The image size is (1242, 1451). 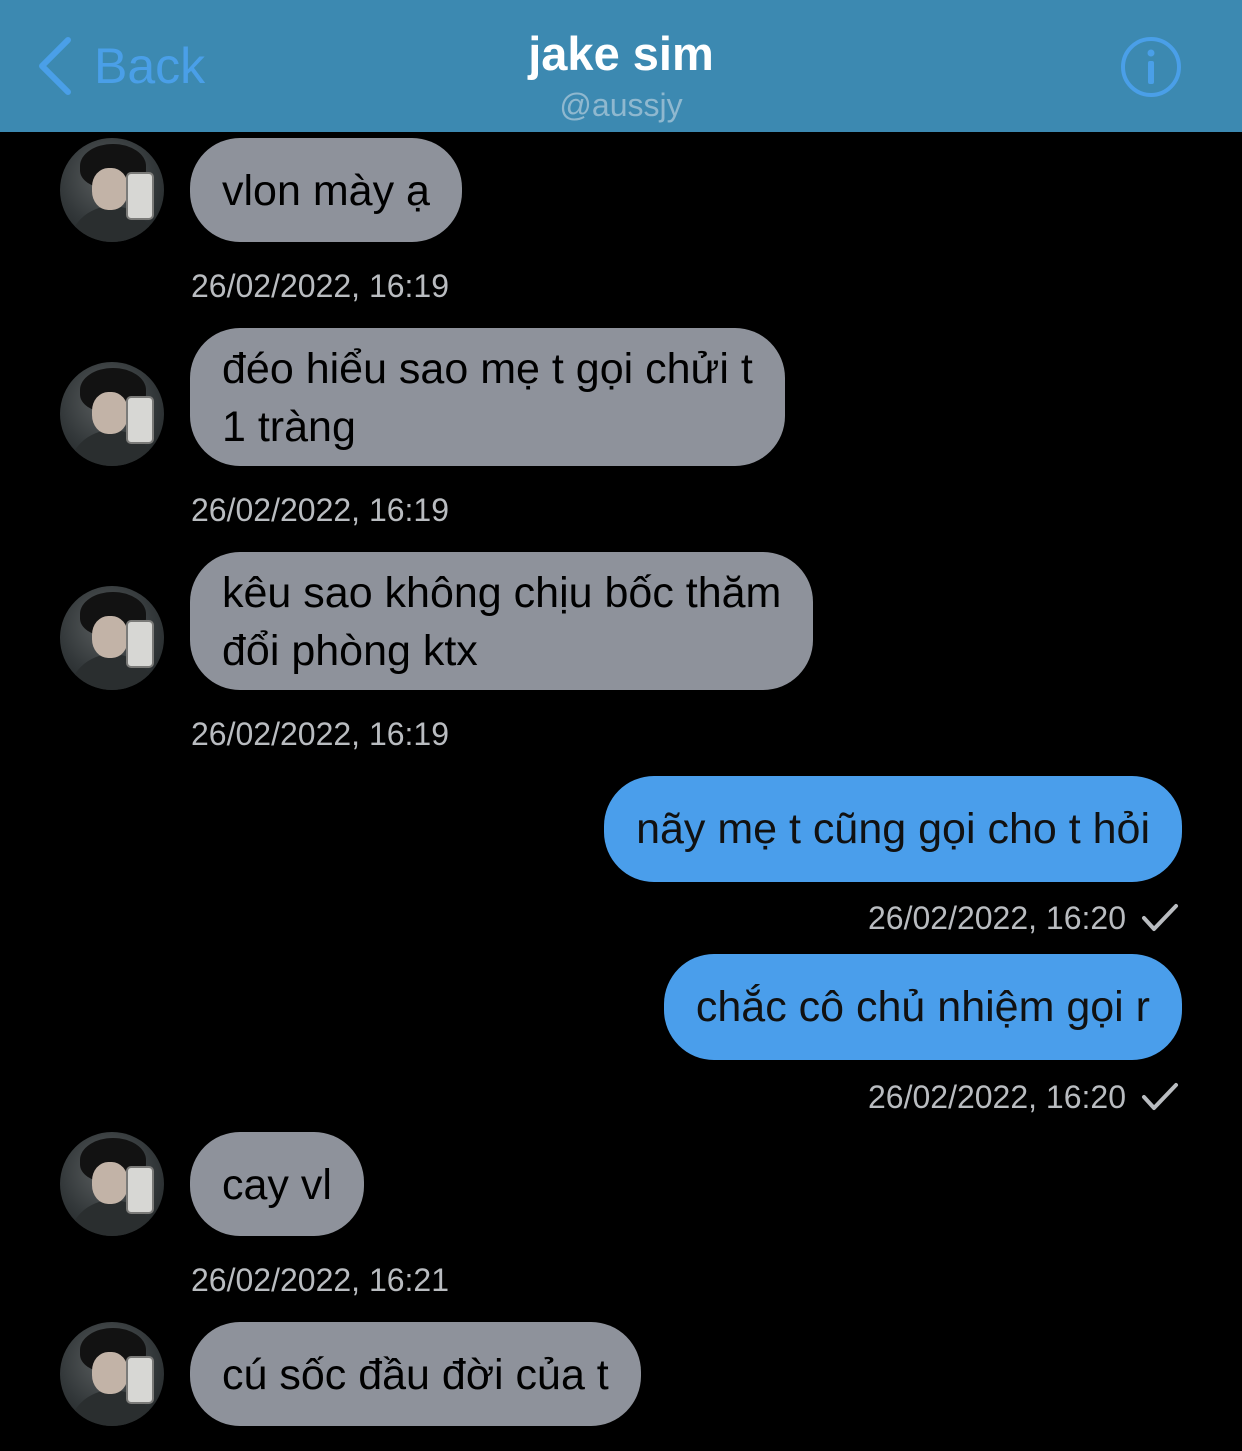 I want to click on contact-handle: @aussjy, so click(x=621, y=105).